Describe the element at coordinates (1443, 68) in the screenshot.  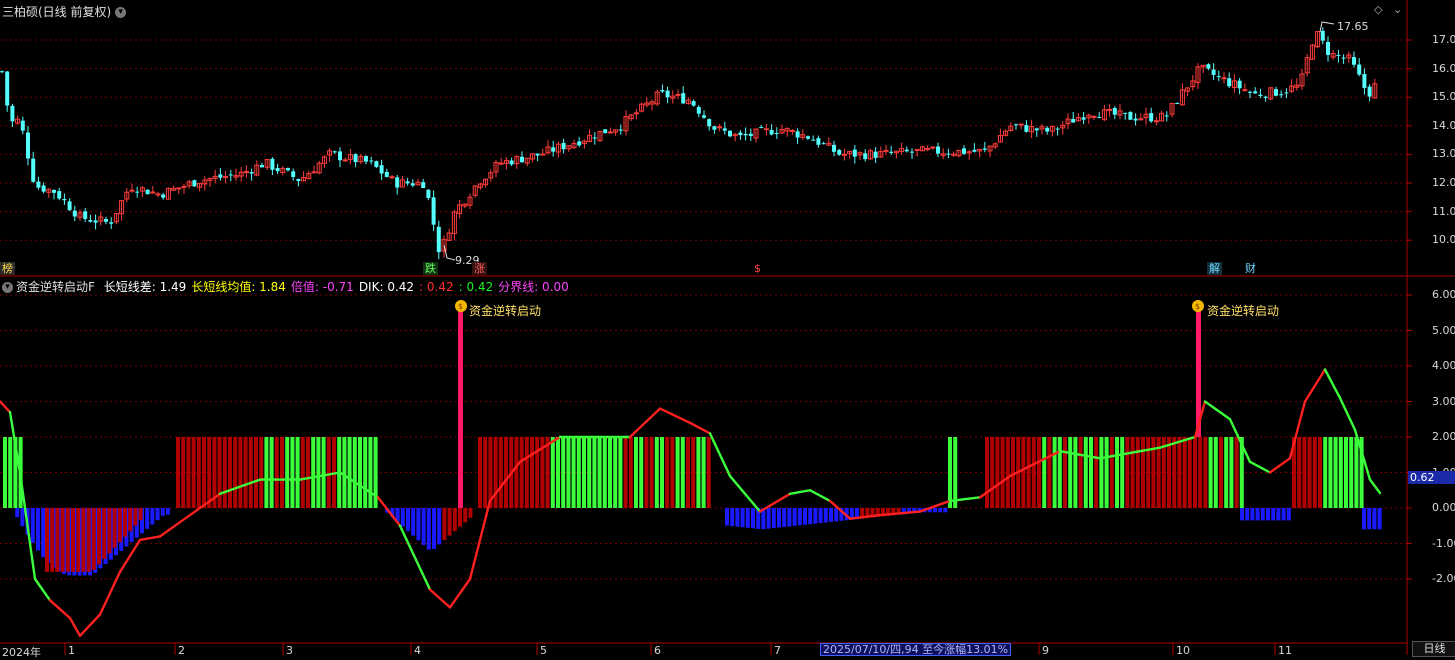
I see `price-tick-label: 16.00` at that location.